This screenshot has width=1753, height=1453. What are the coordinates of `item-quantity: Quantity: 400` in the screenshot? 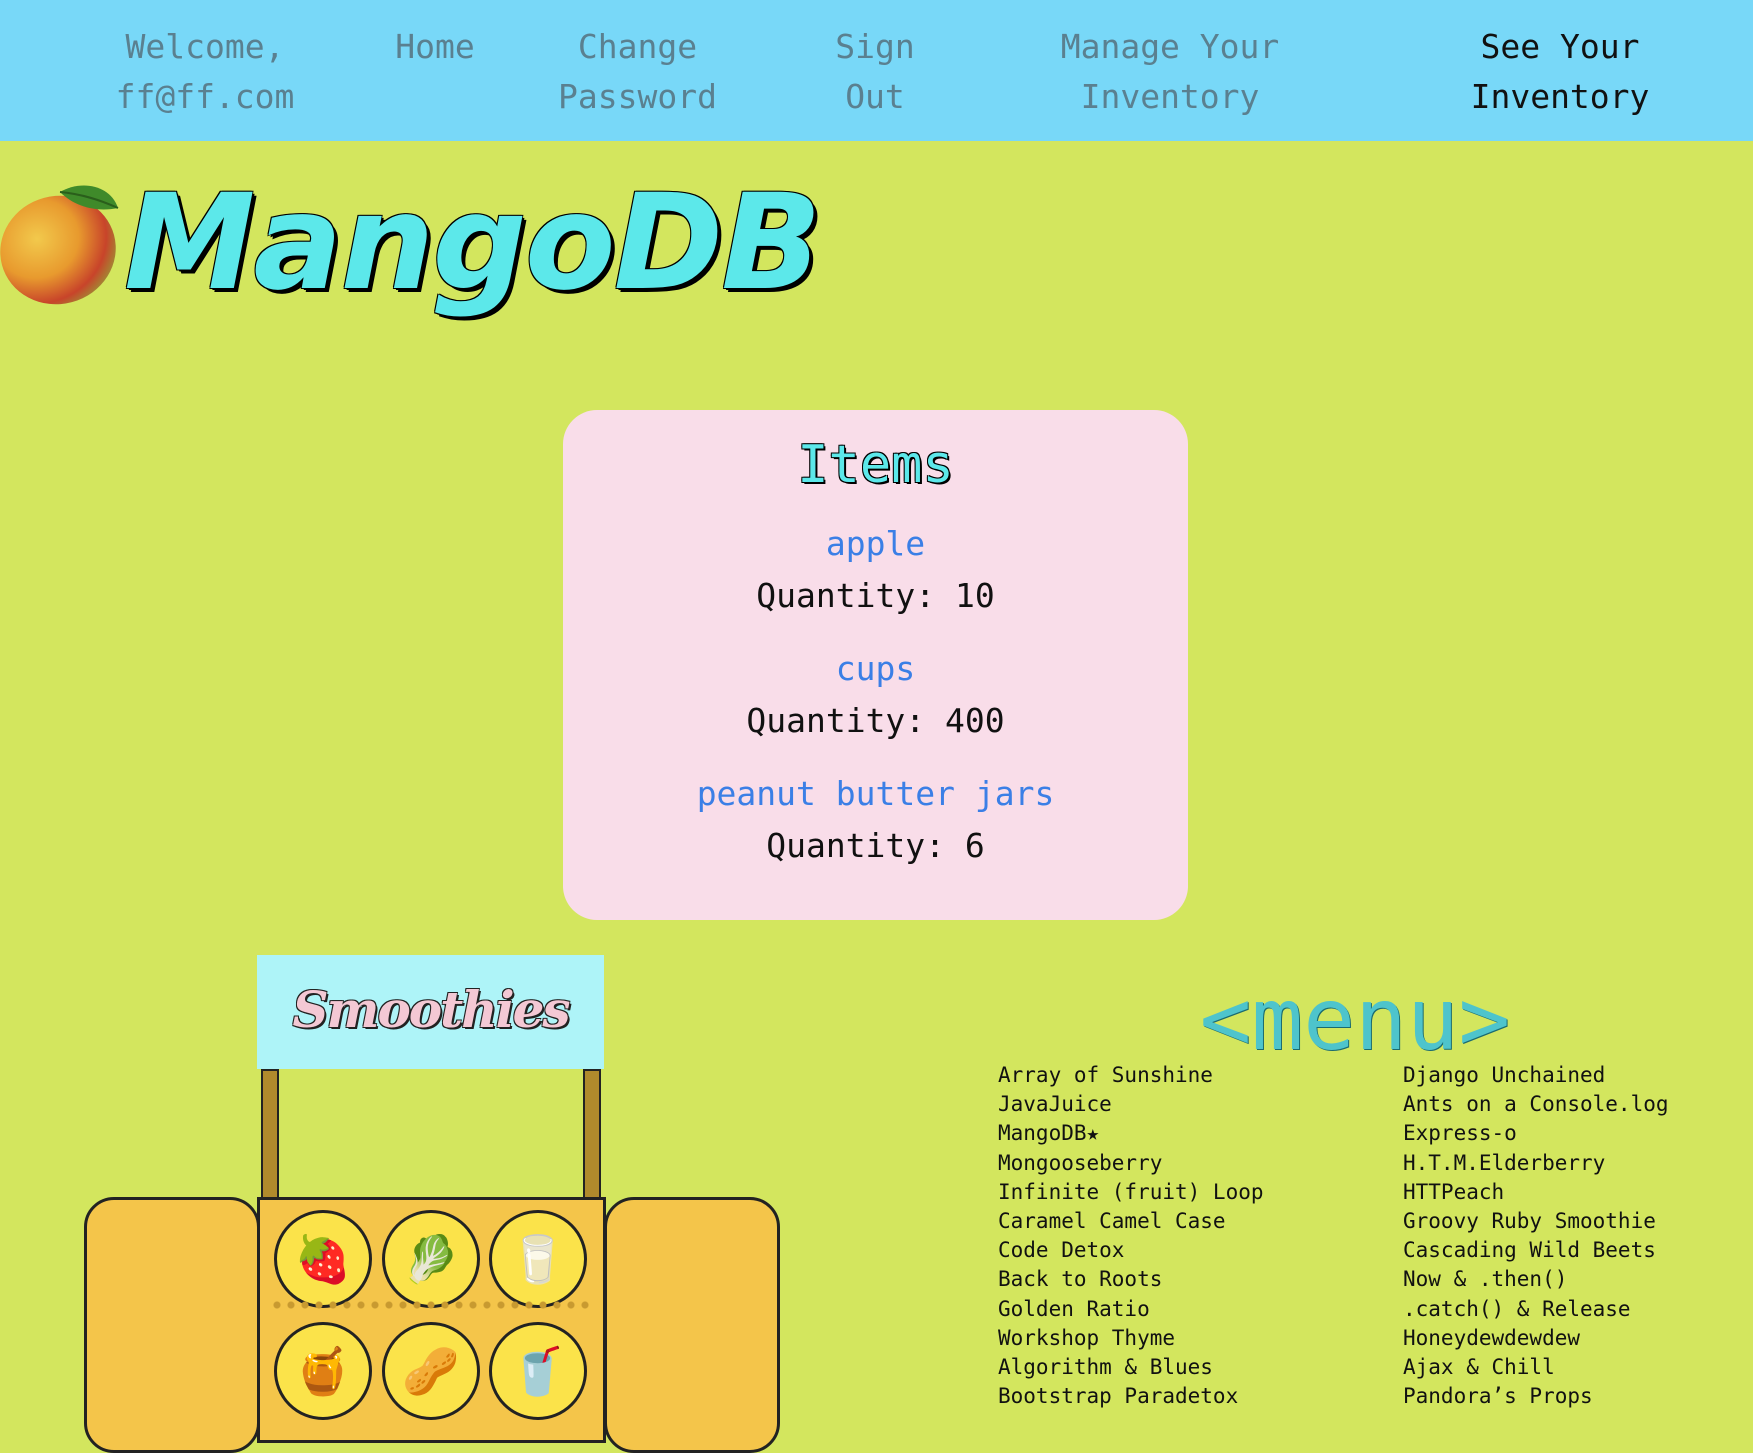 It's located at (875, 720).